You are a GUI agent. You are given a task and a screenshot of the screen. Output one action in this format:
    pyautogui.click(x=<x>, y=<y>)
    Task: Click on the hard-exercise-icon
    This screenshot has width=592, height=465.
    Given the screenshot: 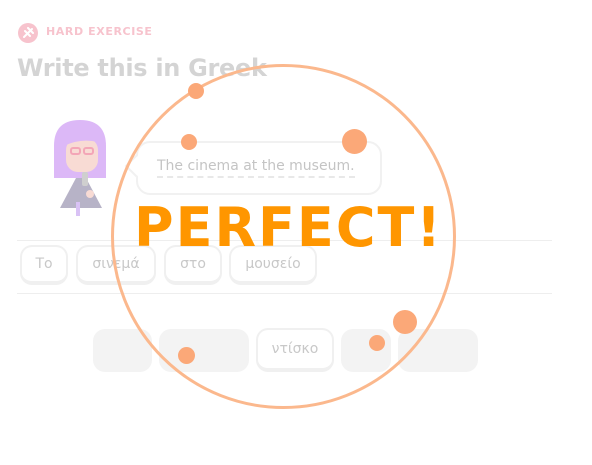 What is the action you would take?
    pyautogui.click(x=28, y=33)
    